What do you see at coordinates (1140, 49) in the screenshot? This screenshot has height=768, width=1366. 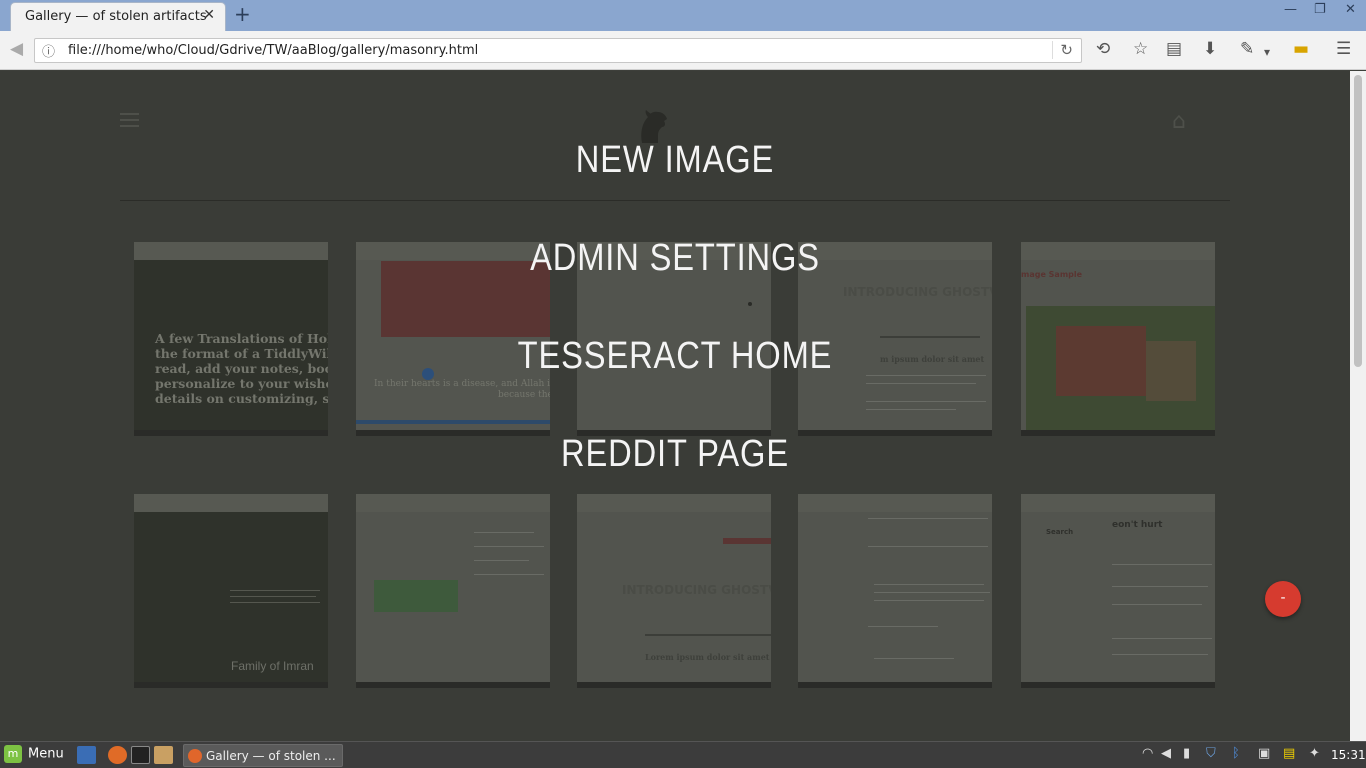 I see `bookmark-star-icon: ☆` at bounding box center [1140, 49].